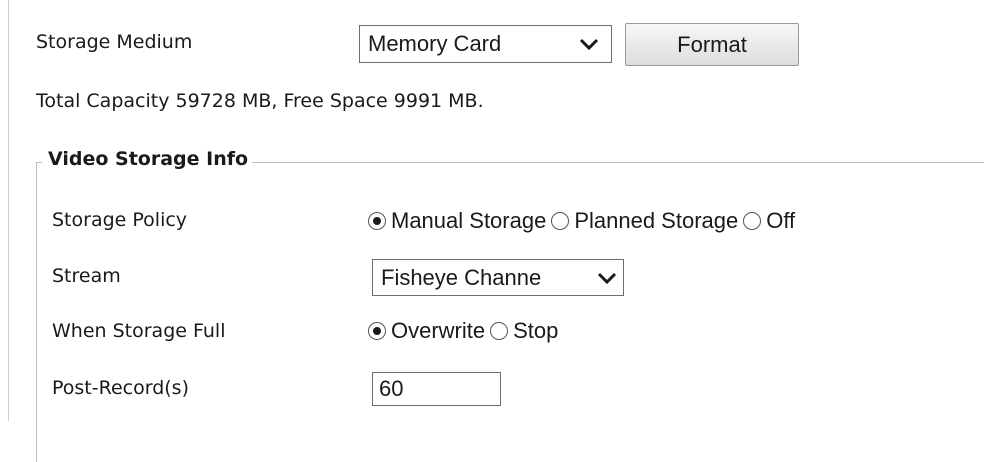 The width and height of the screenshot is (984, 462). What do you see at coordinates (712, 44) in the screenshot?
I see `format-button: Format` at bounding box center [712, 44].